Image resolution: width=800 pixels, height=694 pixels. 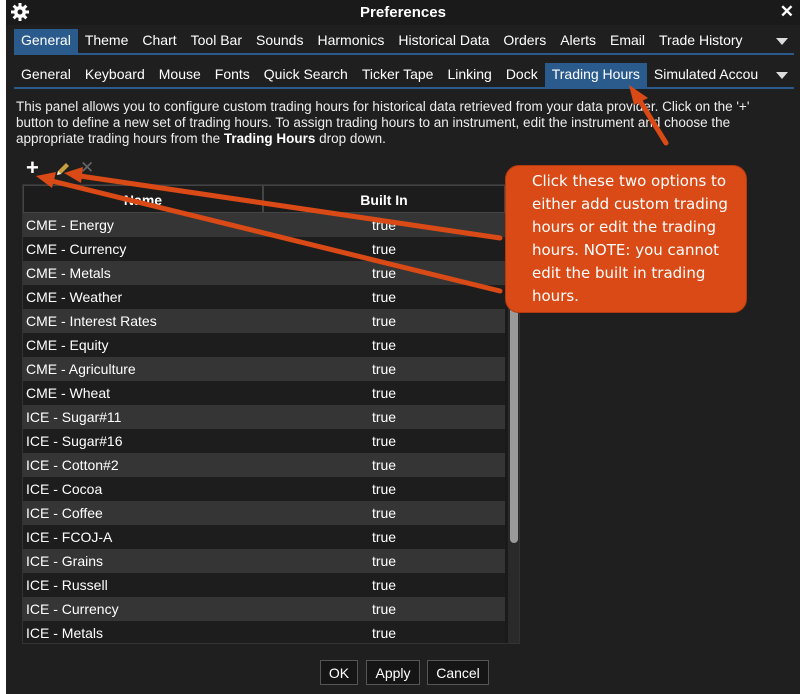 What do you see at coordinates (180, 75) in the screenshot?
I see `sub-tab-mouse: Mouse` at bounding box center [180, 75].